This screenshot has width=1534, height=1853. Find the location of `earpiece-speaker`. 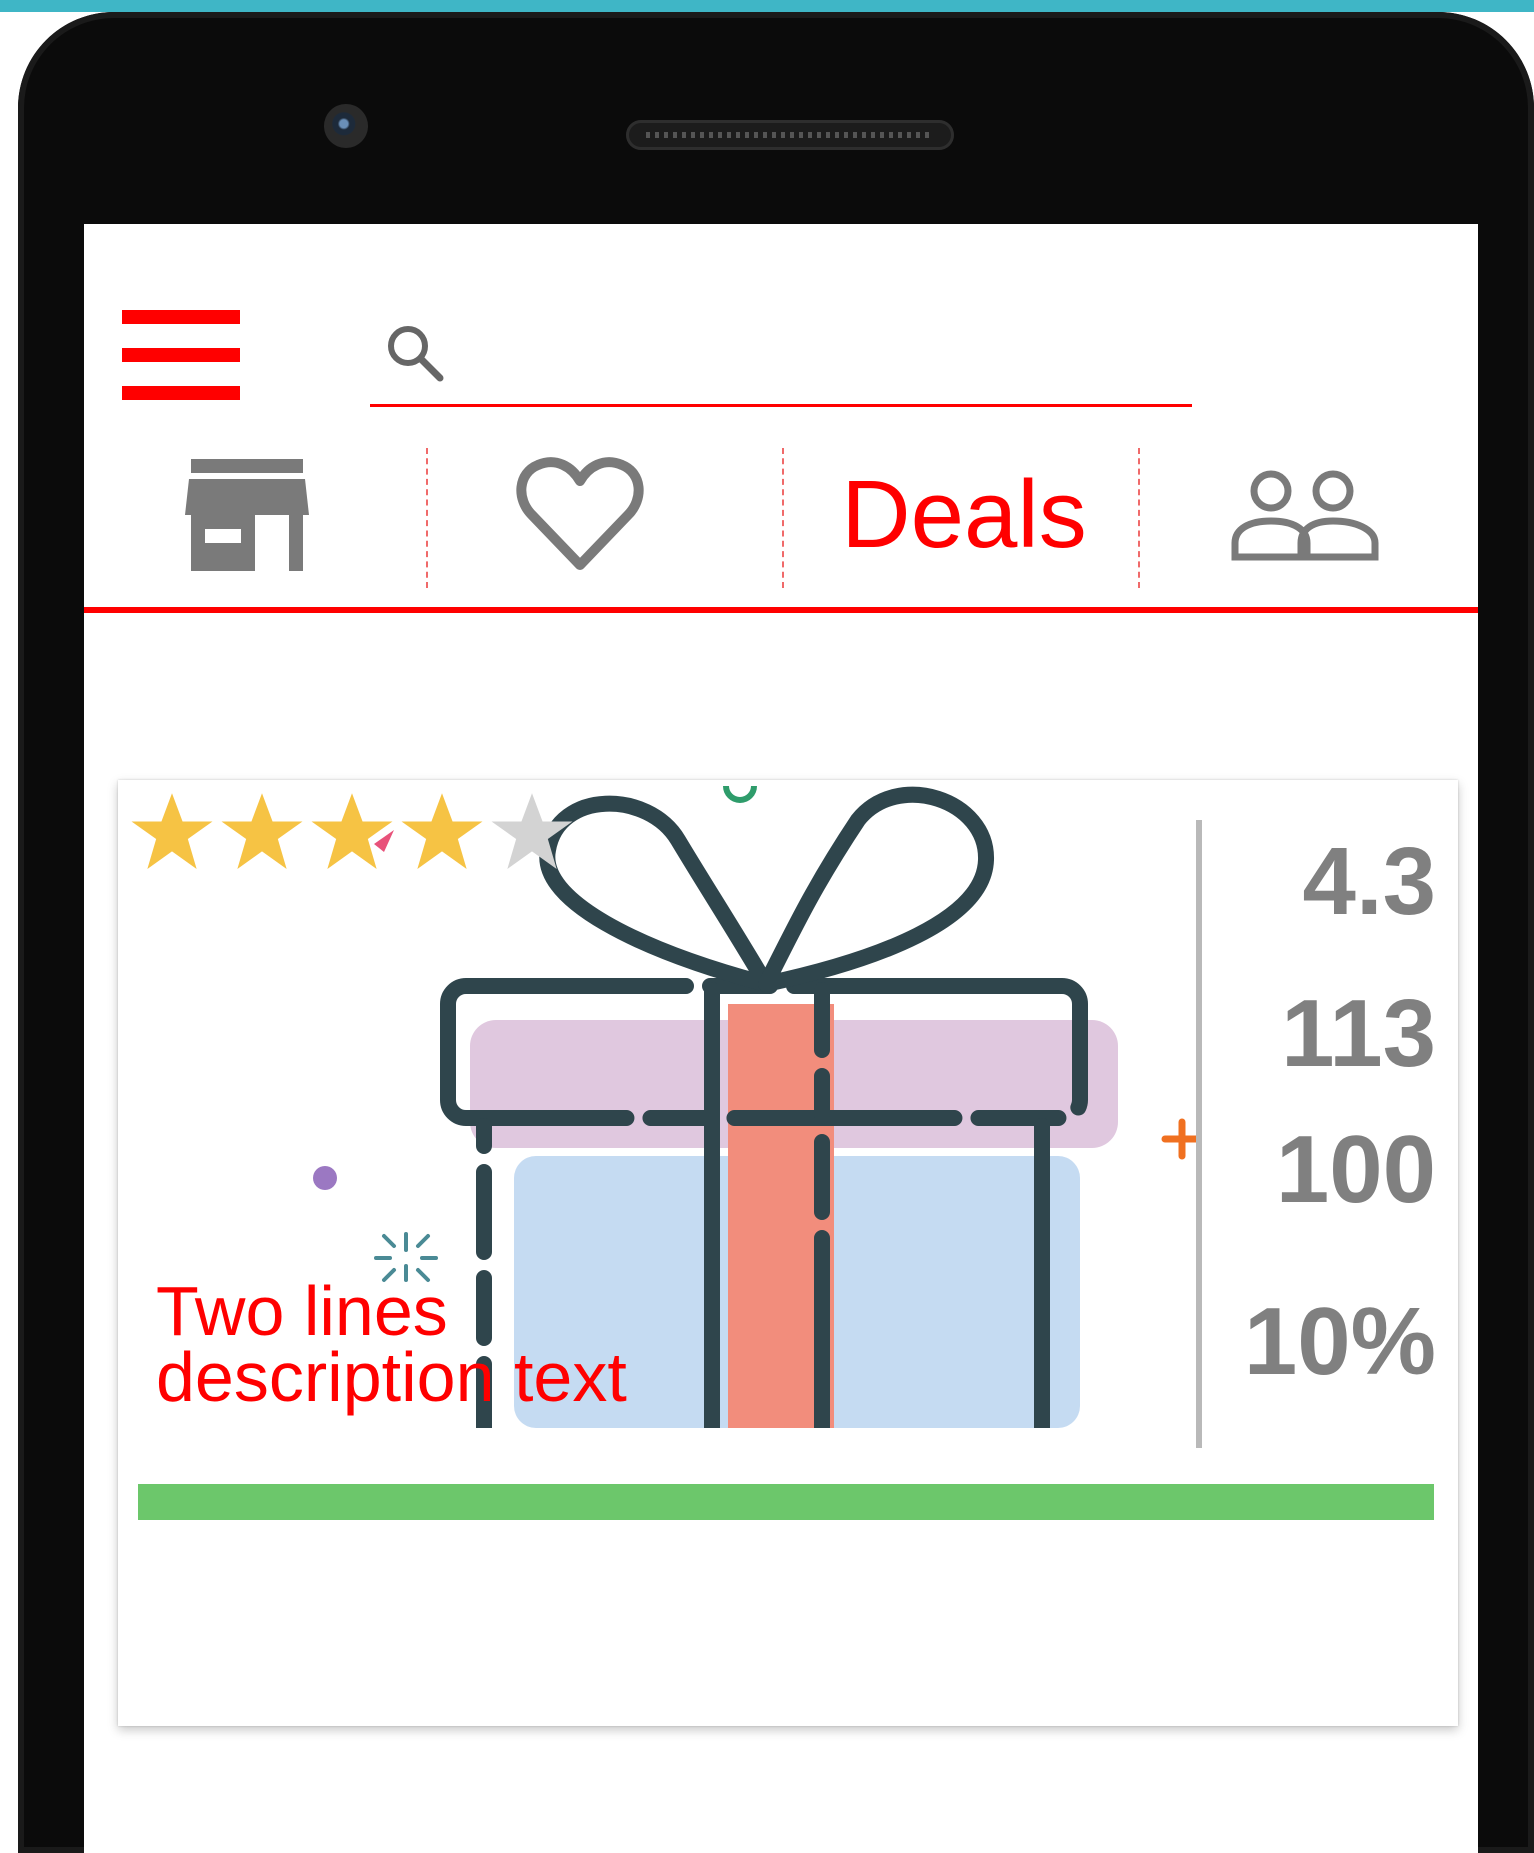

earpiece-speaker is located at coordinates (790, 135).